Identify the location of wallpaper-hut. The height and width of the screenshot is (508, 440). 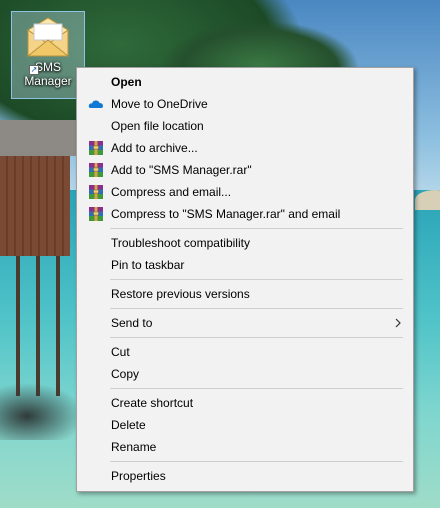
(40, 258).